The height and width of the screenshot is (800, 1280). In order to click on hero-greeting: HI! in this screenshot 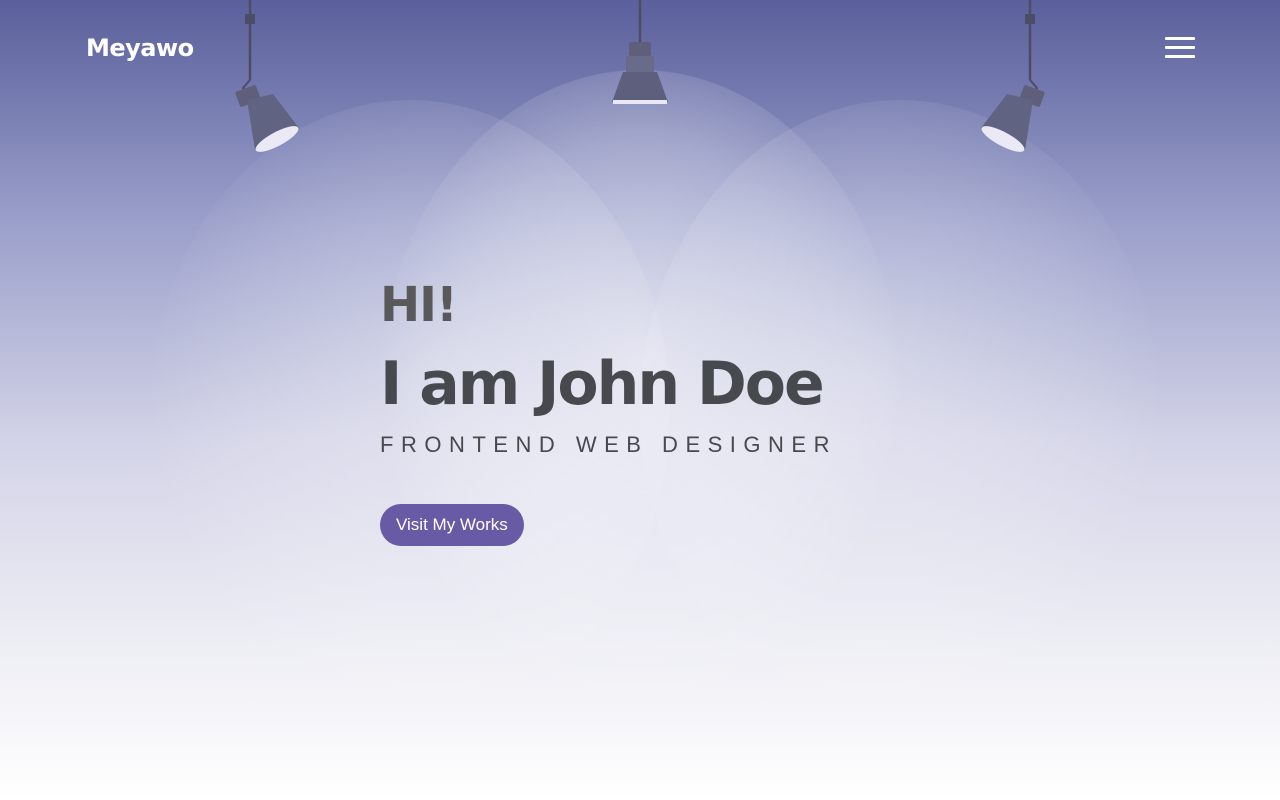, I will do `click(419, 305)`.